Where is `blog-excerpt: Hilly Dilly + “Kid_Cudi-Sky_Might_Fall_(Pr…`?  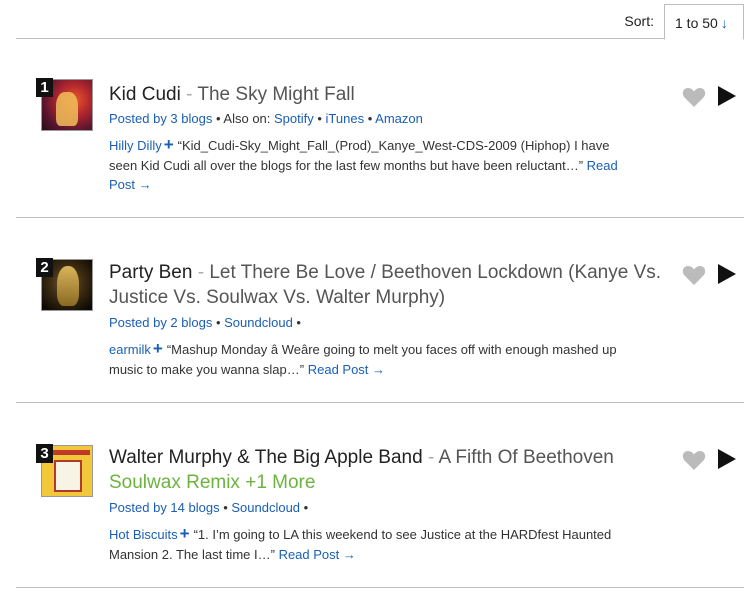 blog-excerpt: Hilly Dilly + “Kid_Cudi-Sky_Might_Fall_(Pr… is located at coordinates (369, 165).